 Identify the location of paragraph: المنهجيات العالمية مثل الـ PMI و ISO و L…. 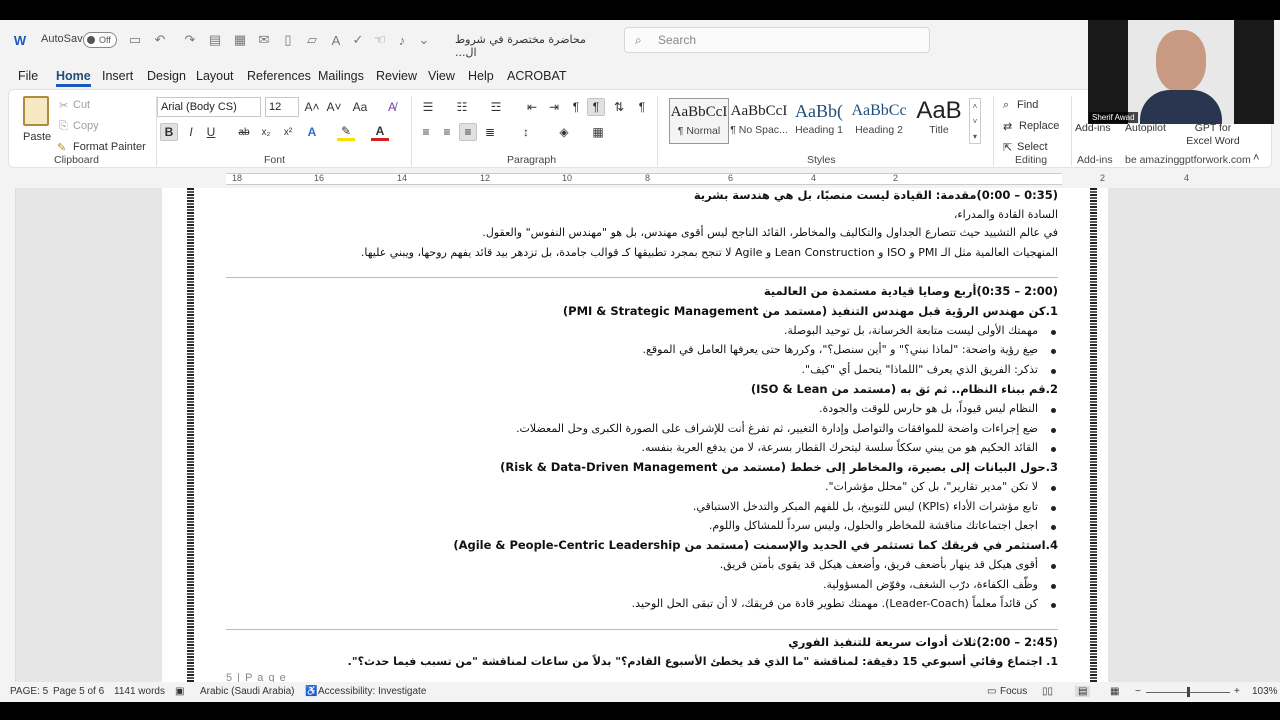
(709, 252).